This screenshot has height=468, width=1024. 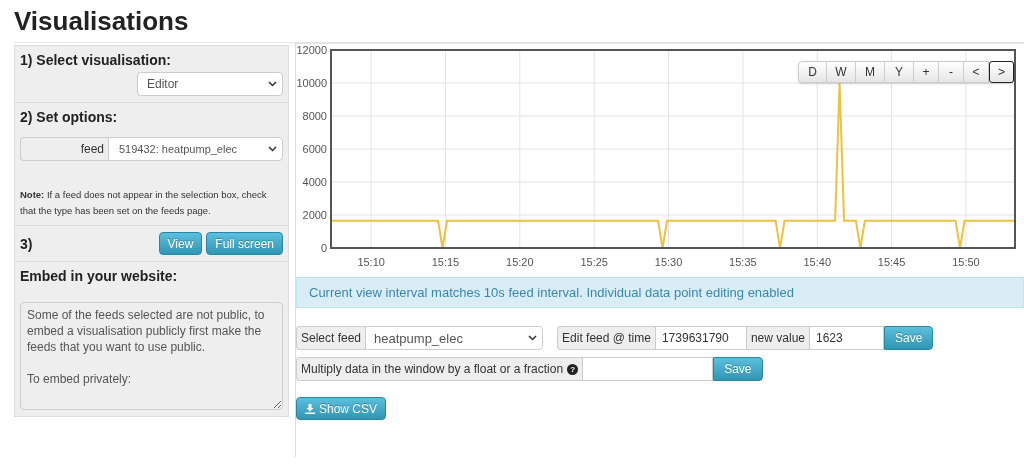 What do you see at coordinates (520, 262) in the screenshot?
I see `axis-label: 15:20` at bounding box center [520, 262].